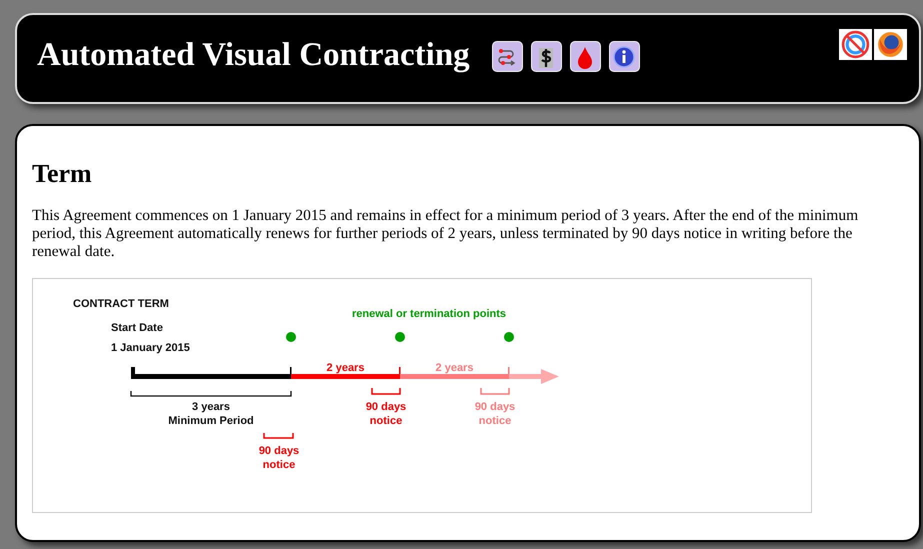  Describe the element at coordinates (62, 174) in the screenshot. I see `section-heading: Term` at that location.